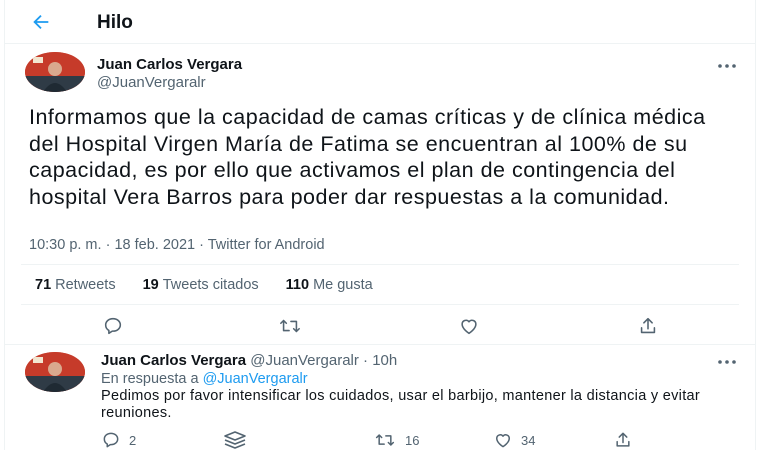 The width and height of the screenshot is (760, 450). Describe the element at coordinates (384, 360) in the screenshot. I see `reply-time: 10h` at that location.